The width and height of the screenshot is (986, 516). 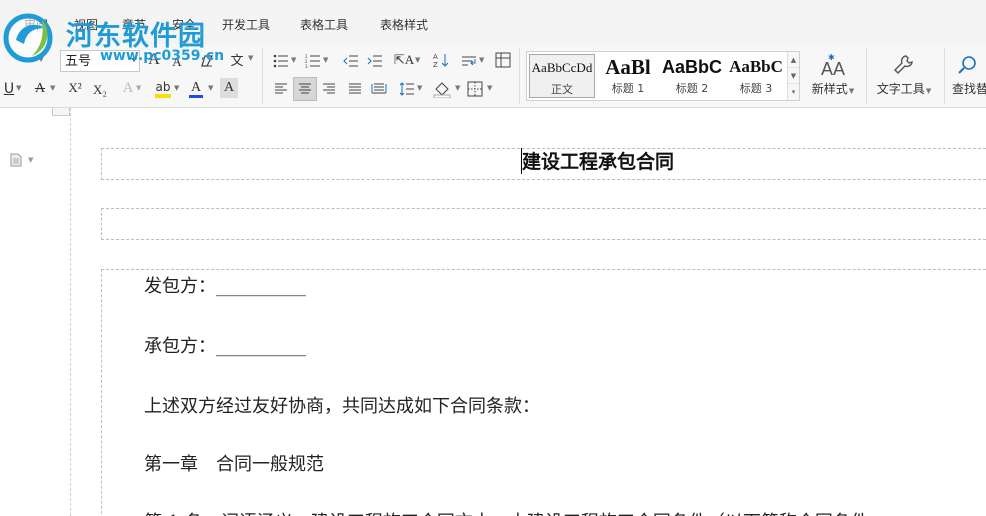 I want to click on clear-format-icon, so click(x=208, y=61).